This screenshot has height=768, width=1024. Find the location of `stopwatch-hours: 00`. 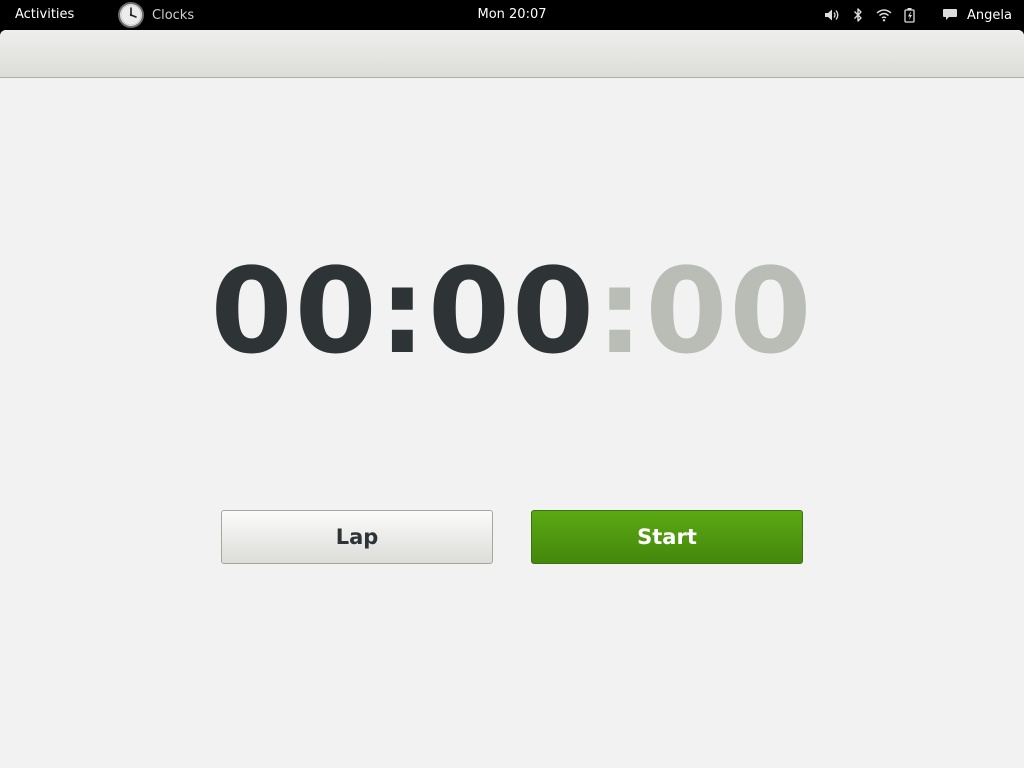

stopwatch-hours: 00 is located at coordinates (294, 311).